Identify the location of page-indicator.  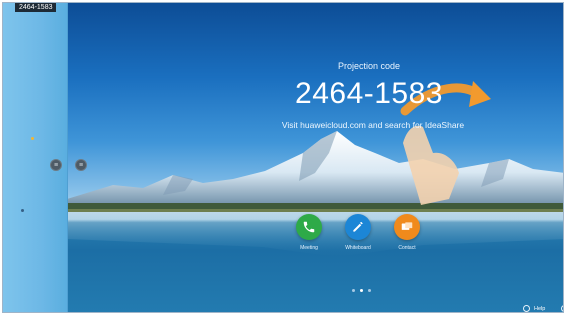
(361, 290).